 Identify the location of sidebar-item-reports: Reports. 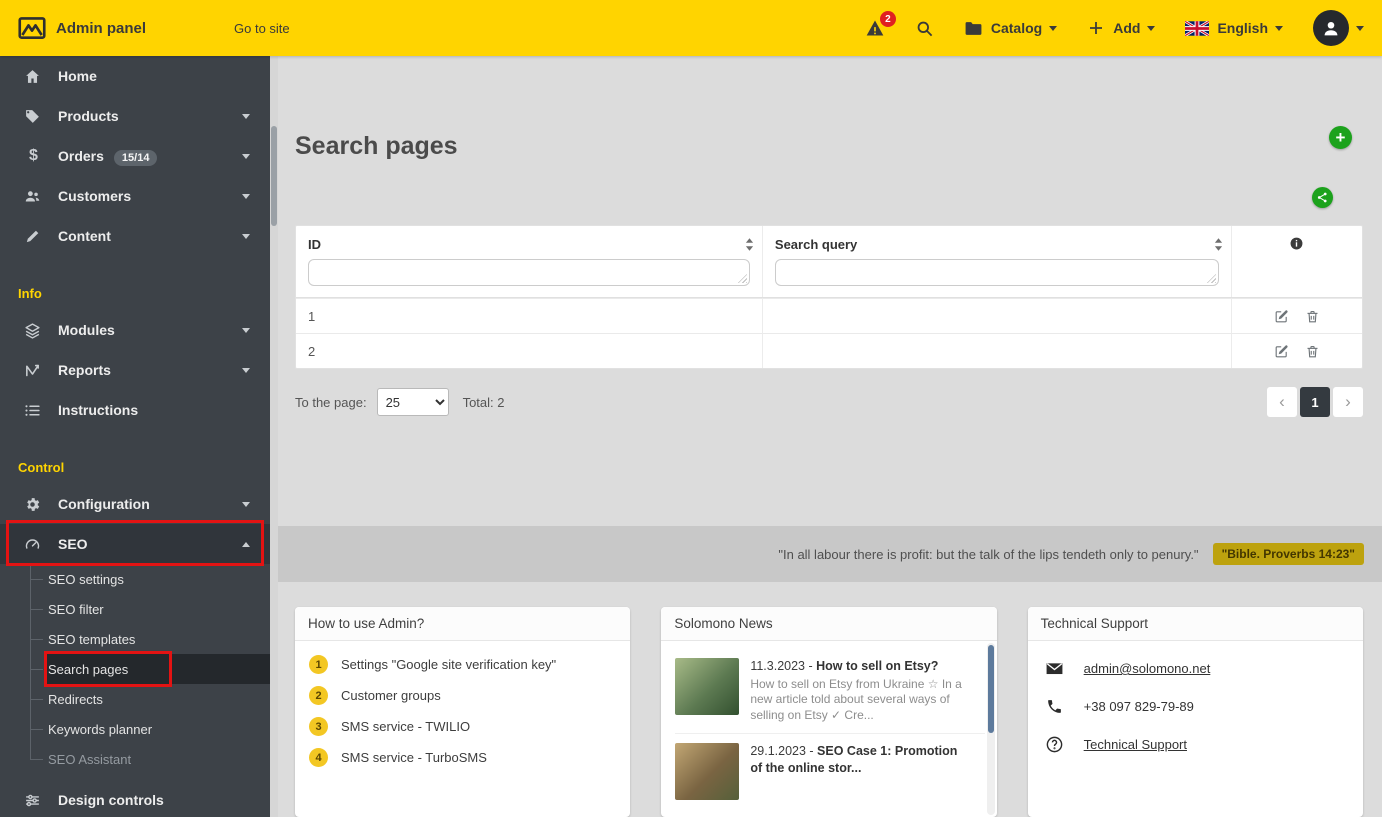
(135, 370).